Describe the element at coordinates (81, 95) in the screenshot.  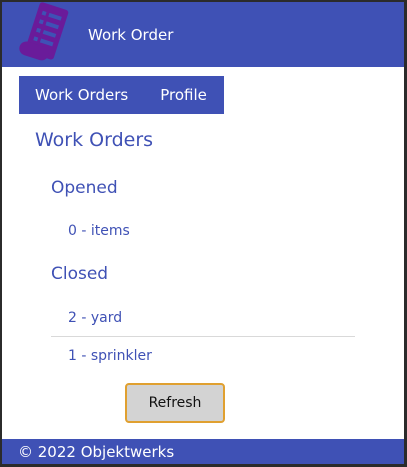
I see `nav-item-work-orders: Work Orders` at that location.